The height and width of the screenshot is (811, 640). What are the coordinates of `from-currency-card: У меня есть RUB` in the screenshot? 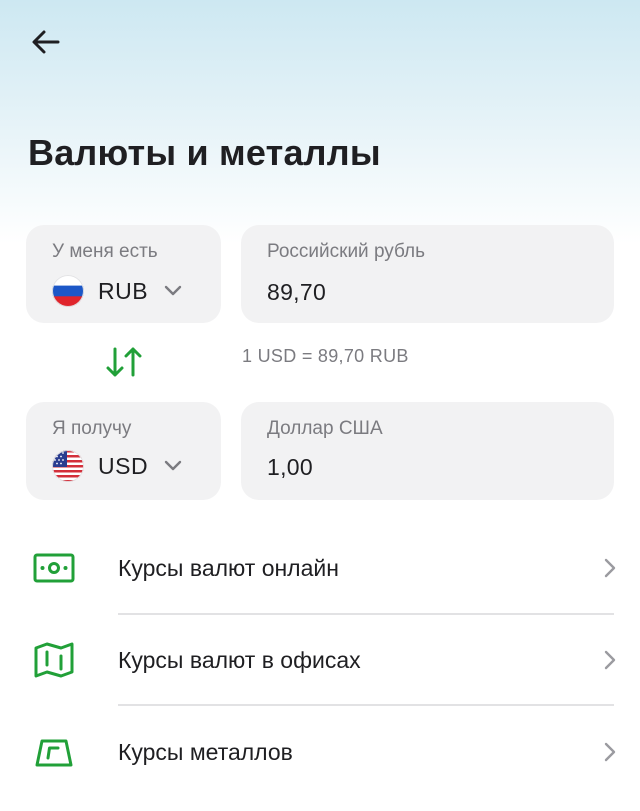 It's located at (123, 274).